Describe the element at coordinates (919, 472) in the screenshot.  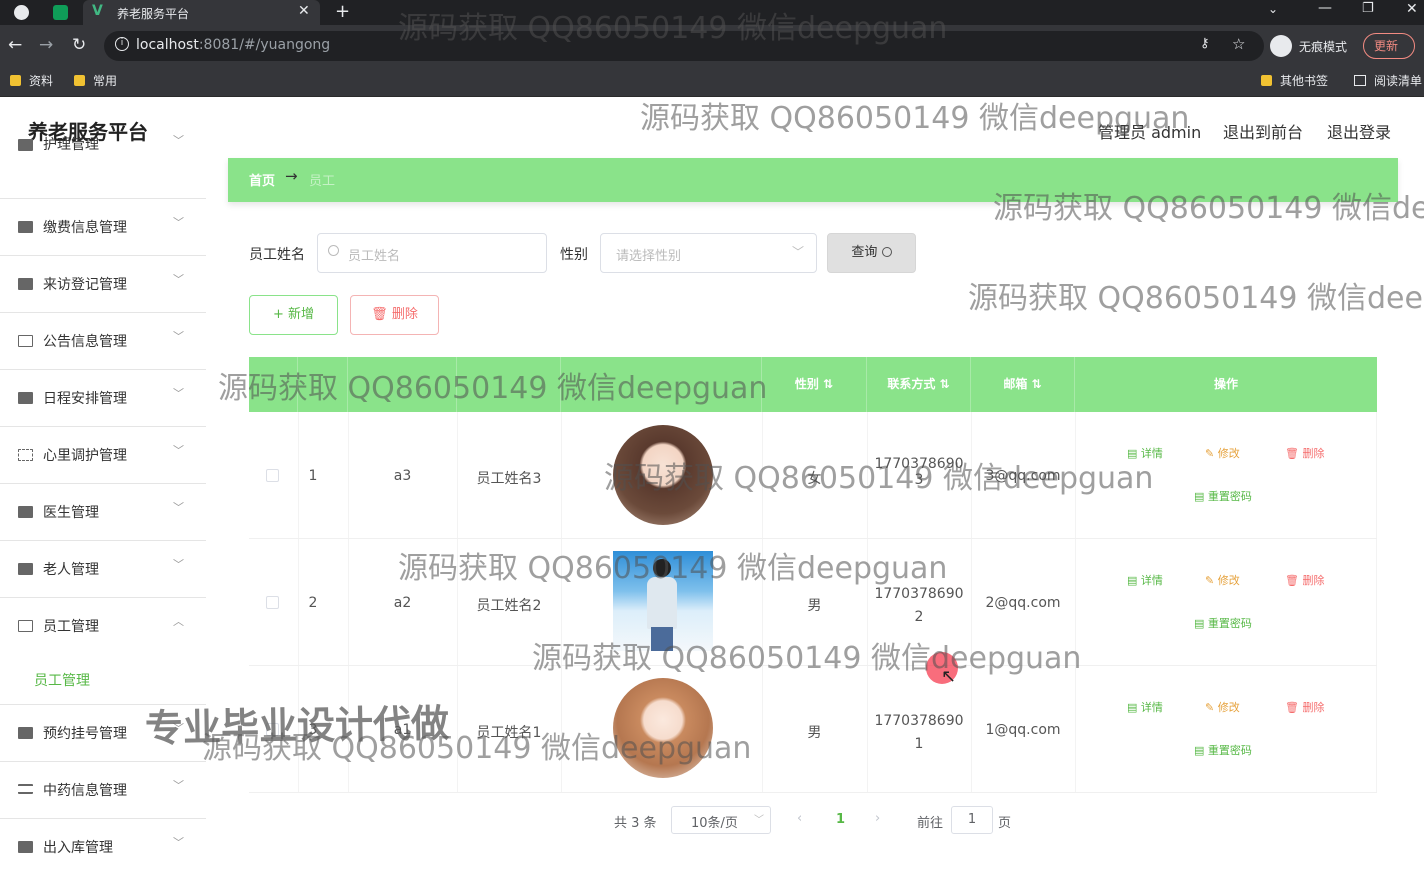
I see `row-phone: 1770378690 3` at that location.